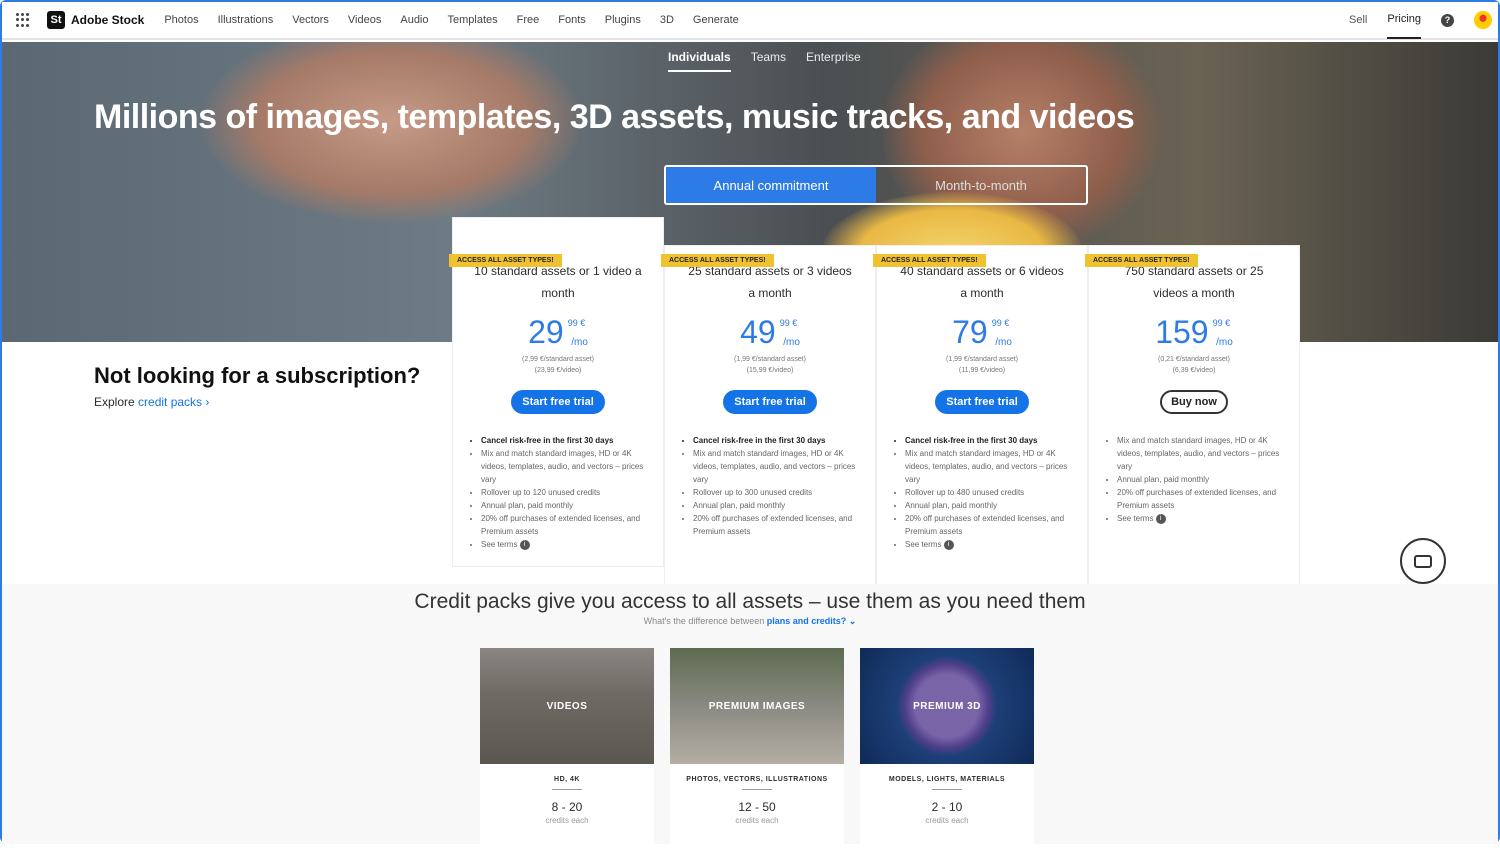 This screenshot has height=848, width=1500. Describe the element at coordinates (107, 20) in the screenshot. I see `brand-name: Adobe Stock` at that location.